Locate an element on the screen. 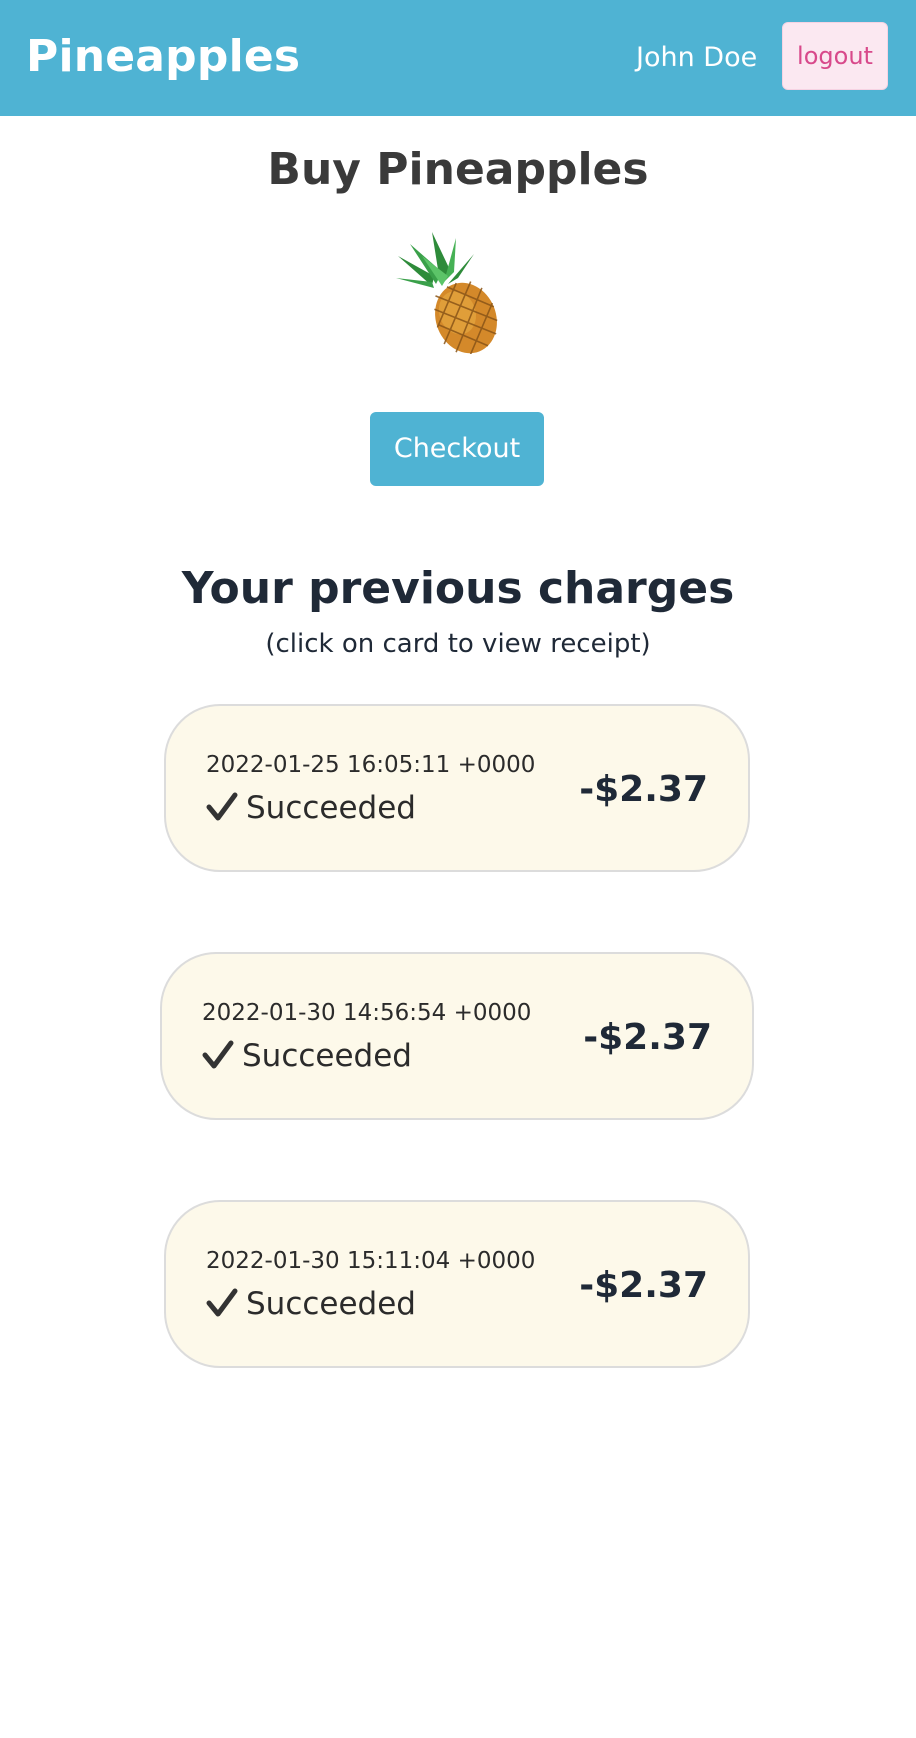  pineapple-icon is located at coordinates (447, 293).